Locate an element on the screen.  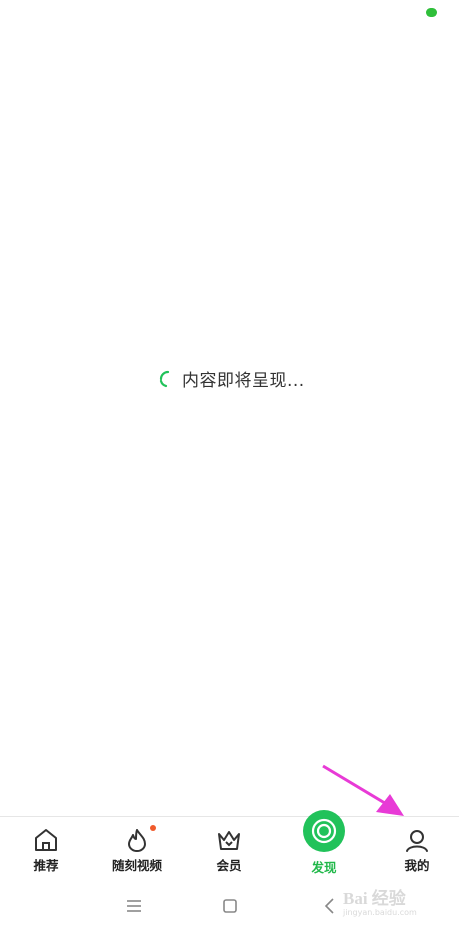
watermark-url: jingyan.baidu.com is located at coordinates (380, 912).